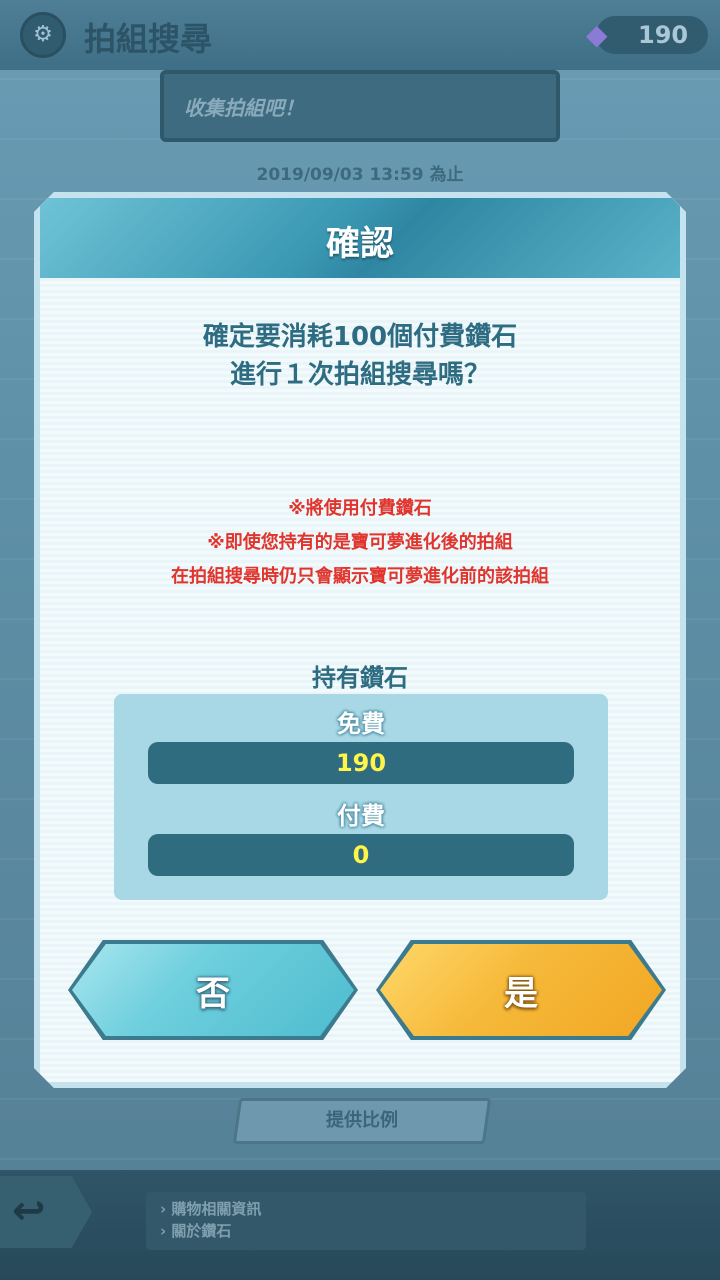 The image size is (720, 1280). Describe the element at coordinates (359, 375) in the screenshot. I see `question-line-2: 進行１次拍組搜尋嗎？` at that location.